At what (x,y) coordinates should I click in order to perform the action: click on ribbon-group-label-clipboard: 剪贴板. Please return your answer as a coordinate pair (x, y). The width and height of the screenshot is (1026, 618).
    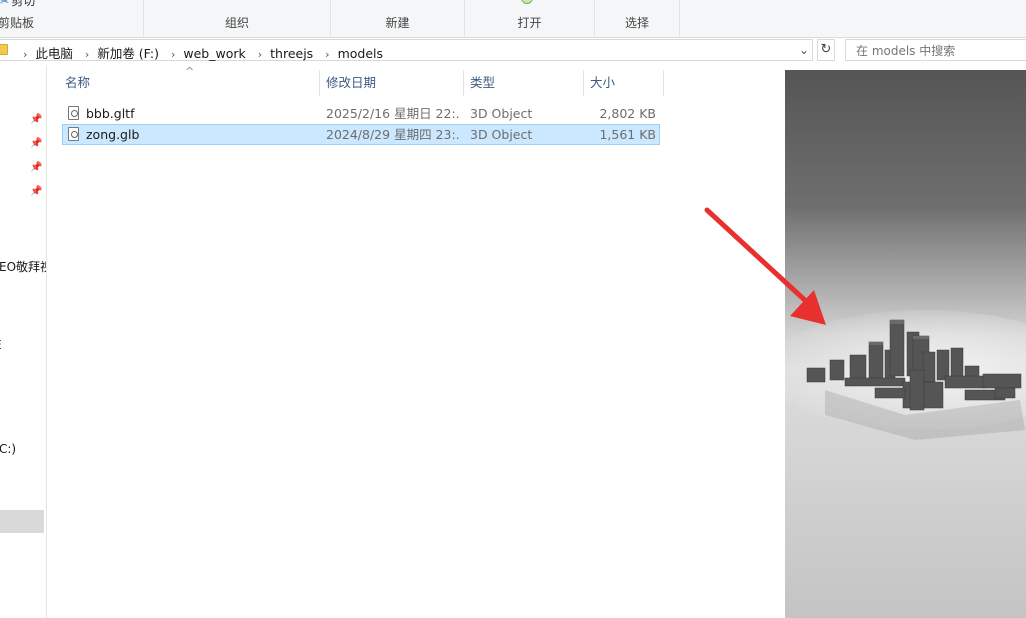
    Looking at the image, I should click on (17, 23).